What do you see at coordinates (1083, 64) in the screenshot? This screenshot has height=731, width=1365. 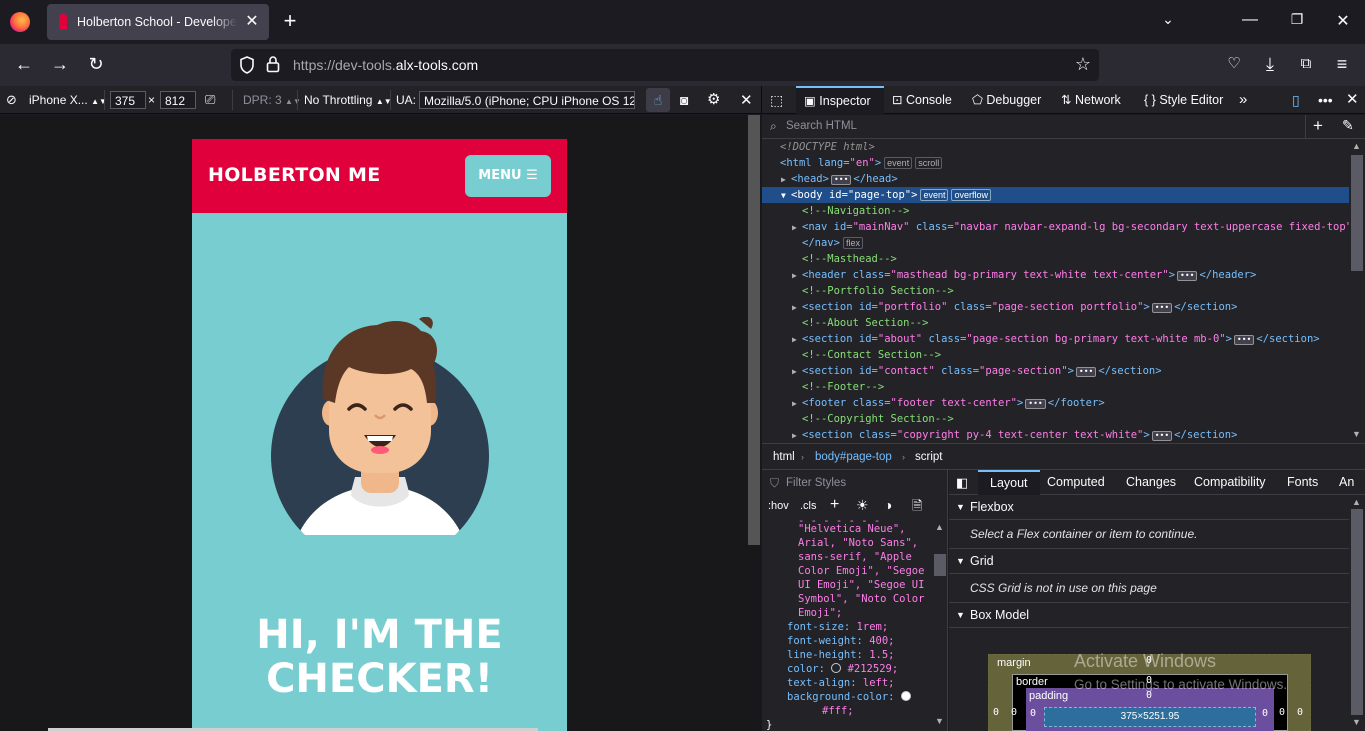 I see `bookmark-star-icon: ☆` at bounding box center [1083, 64].